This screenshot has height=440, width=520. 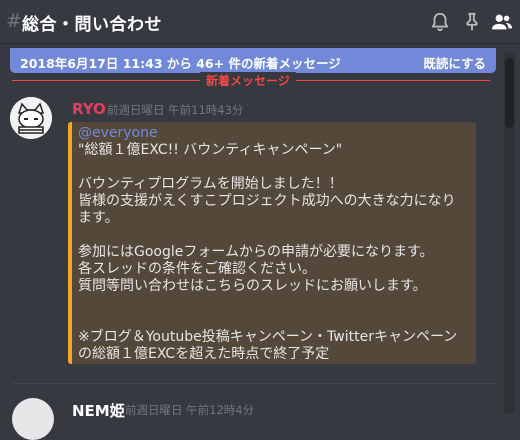 What do you see at coordinates (180, 63) in the screenshot?
I see `new-messages-text: 2018年6月17日 11:43 から 46+ 件の新着メッセージ` at bounding box center [180, 63].